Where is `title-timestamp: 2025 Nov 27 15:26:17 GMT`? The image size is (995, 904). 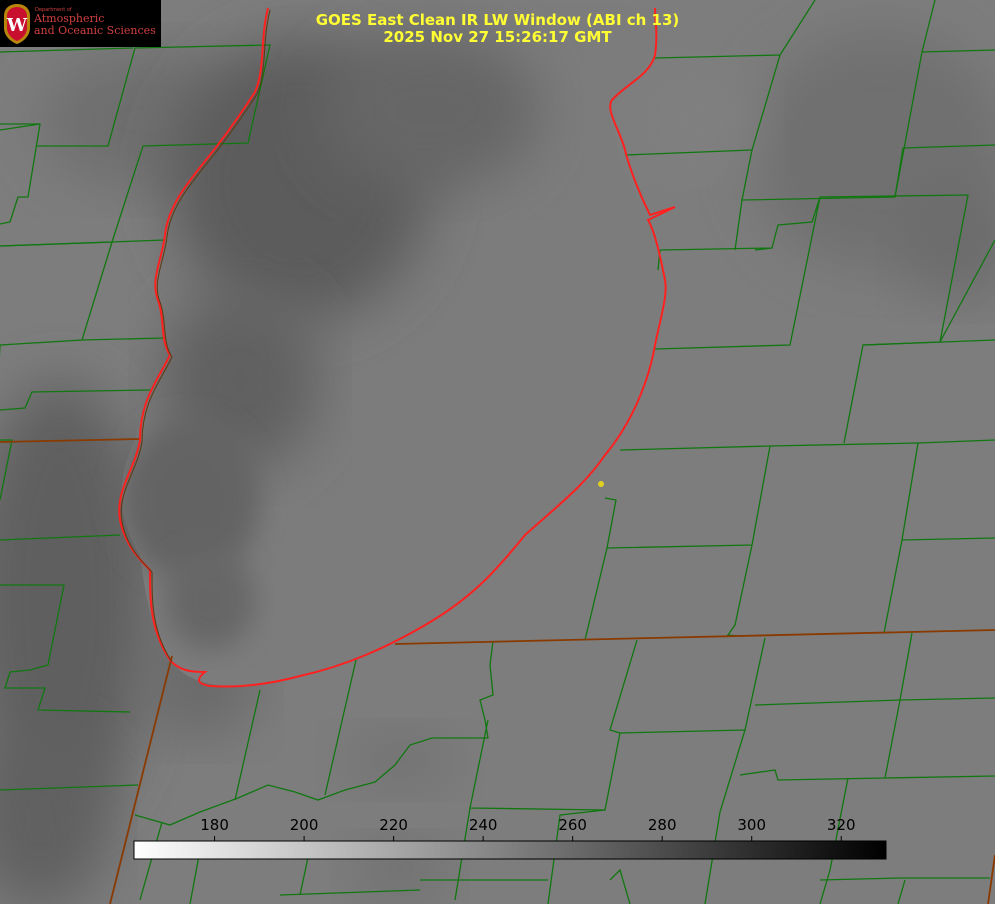 title-timestamp: 2025 Nov 27 15:26:17 GMT is located at coordinates (497, 37).